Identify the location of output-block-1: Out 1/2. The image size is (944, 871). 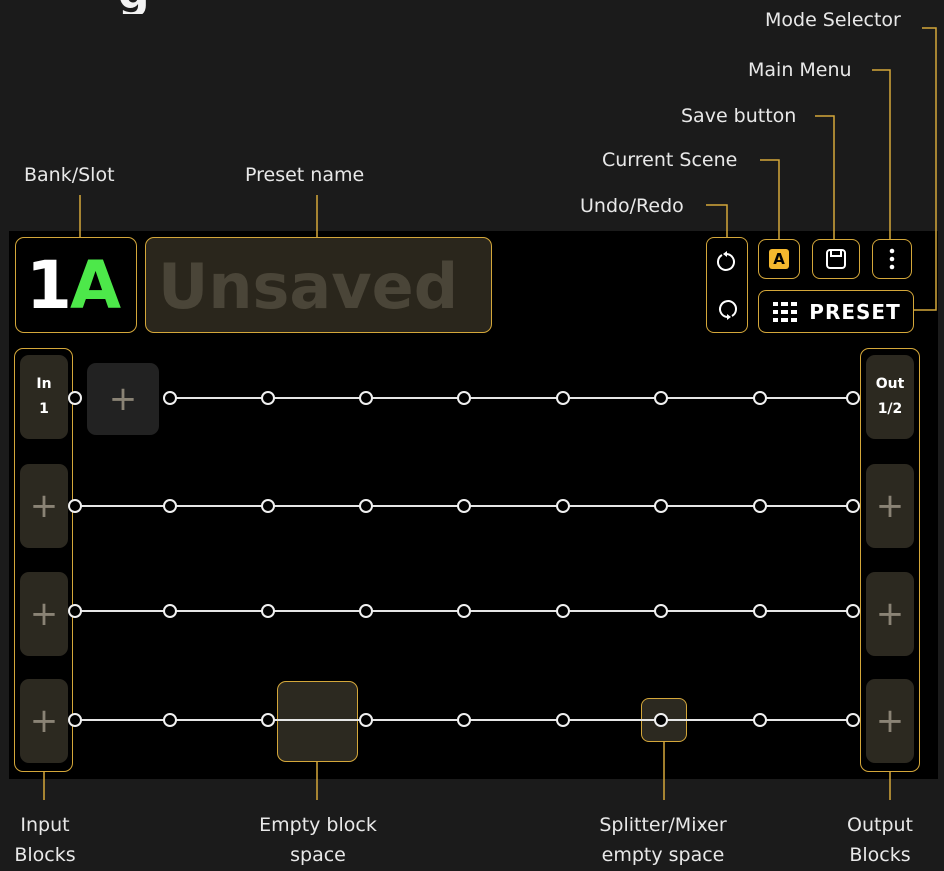
(890, 397).